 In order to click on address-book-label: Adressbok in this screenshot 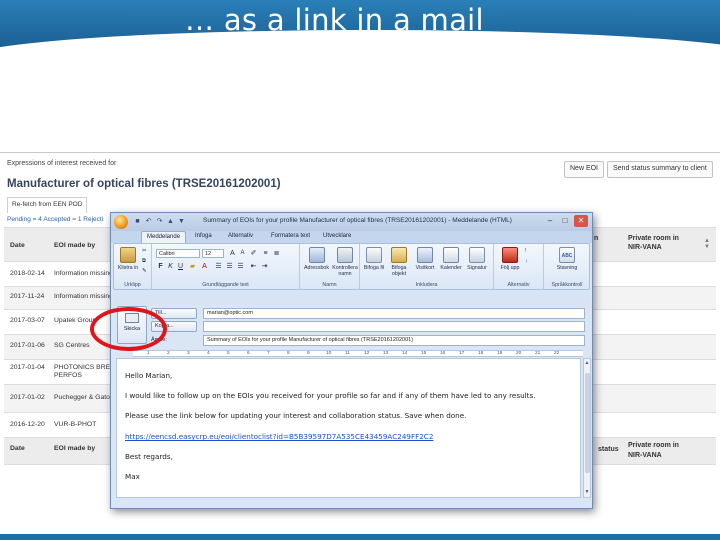, I will do `click(316, 268)`.